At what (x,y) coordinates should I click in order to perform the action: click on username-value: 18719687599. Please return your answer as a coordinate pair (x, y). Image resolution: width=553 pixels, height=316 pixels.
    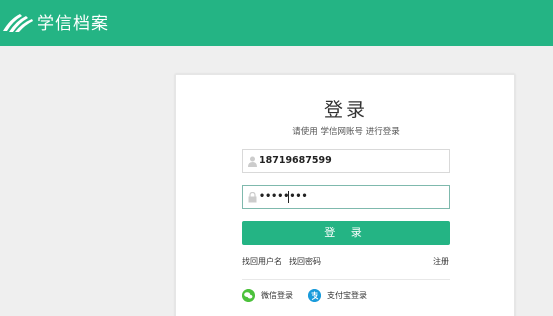
    Looking at the image, I should click on (295, 160).